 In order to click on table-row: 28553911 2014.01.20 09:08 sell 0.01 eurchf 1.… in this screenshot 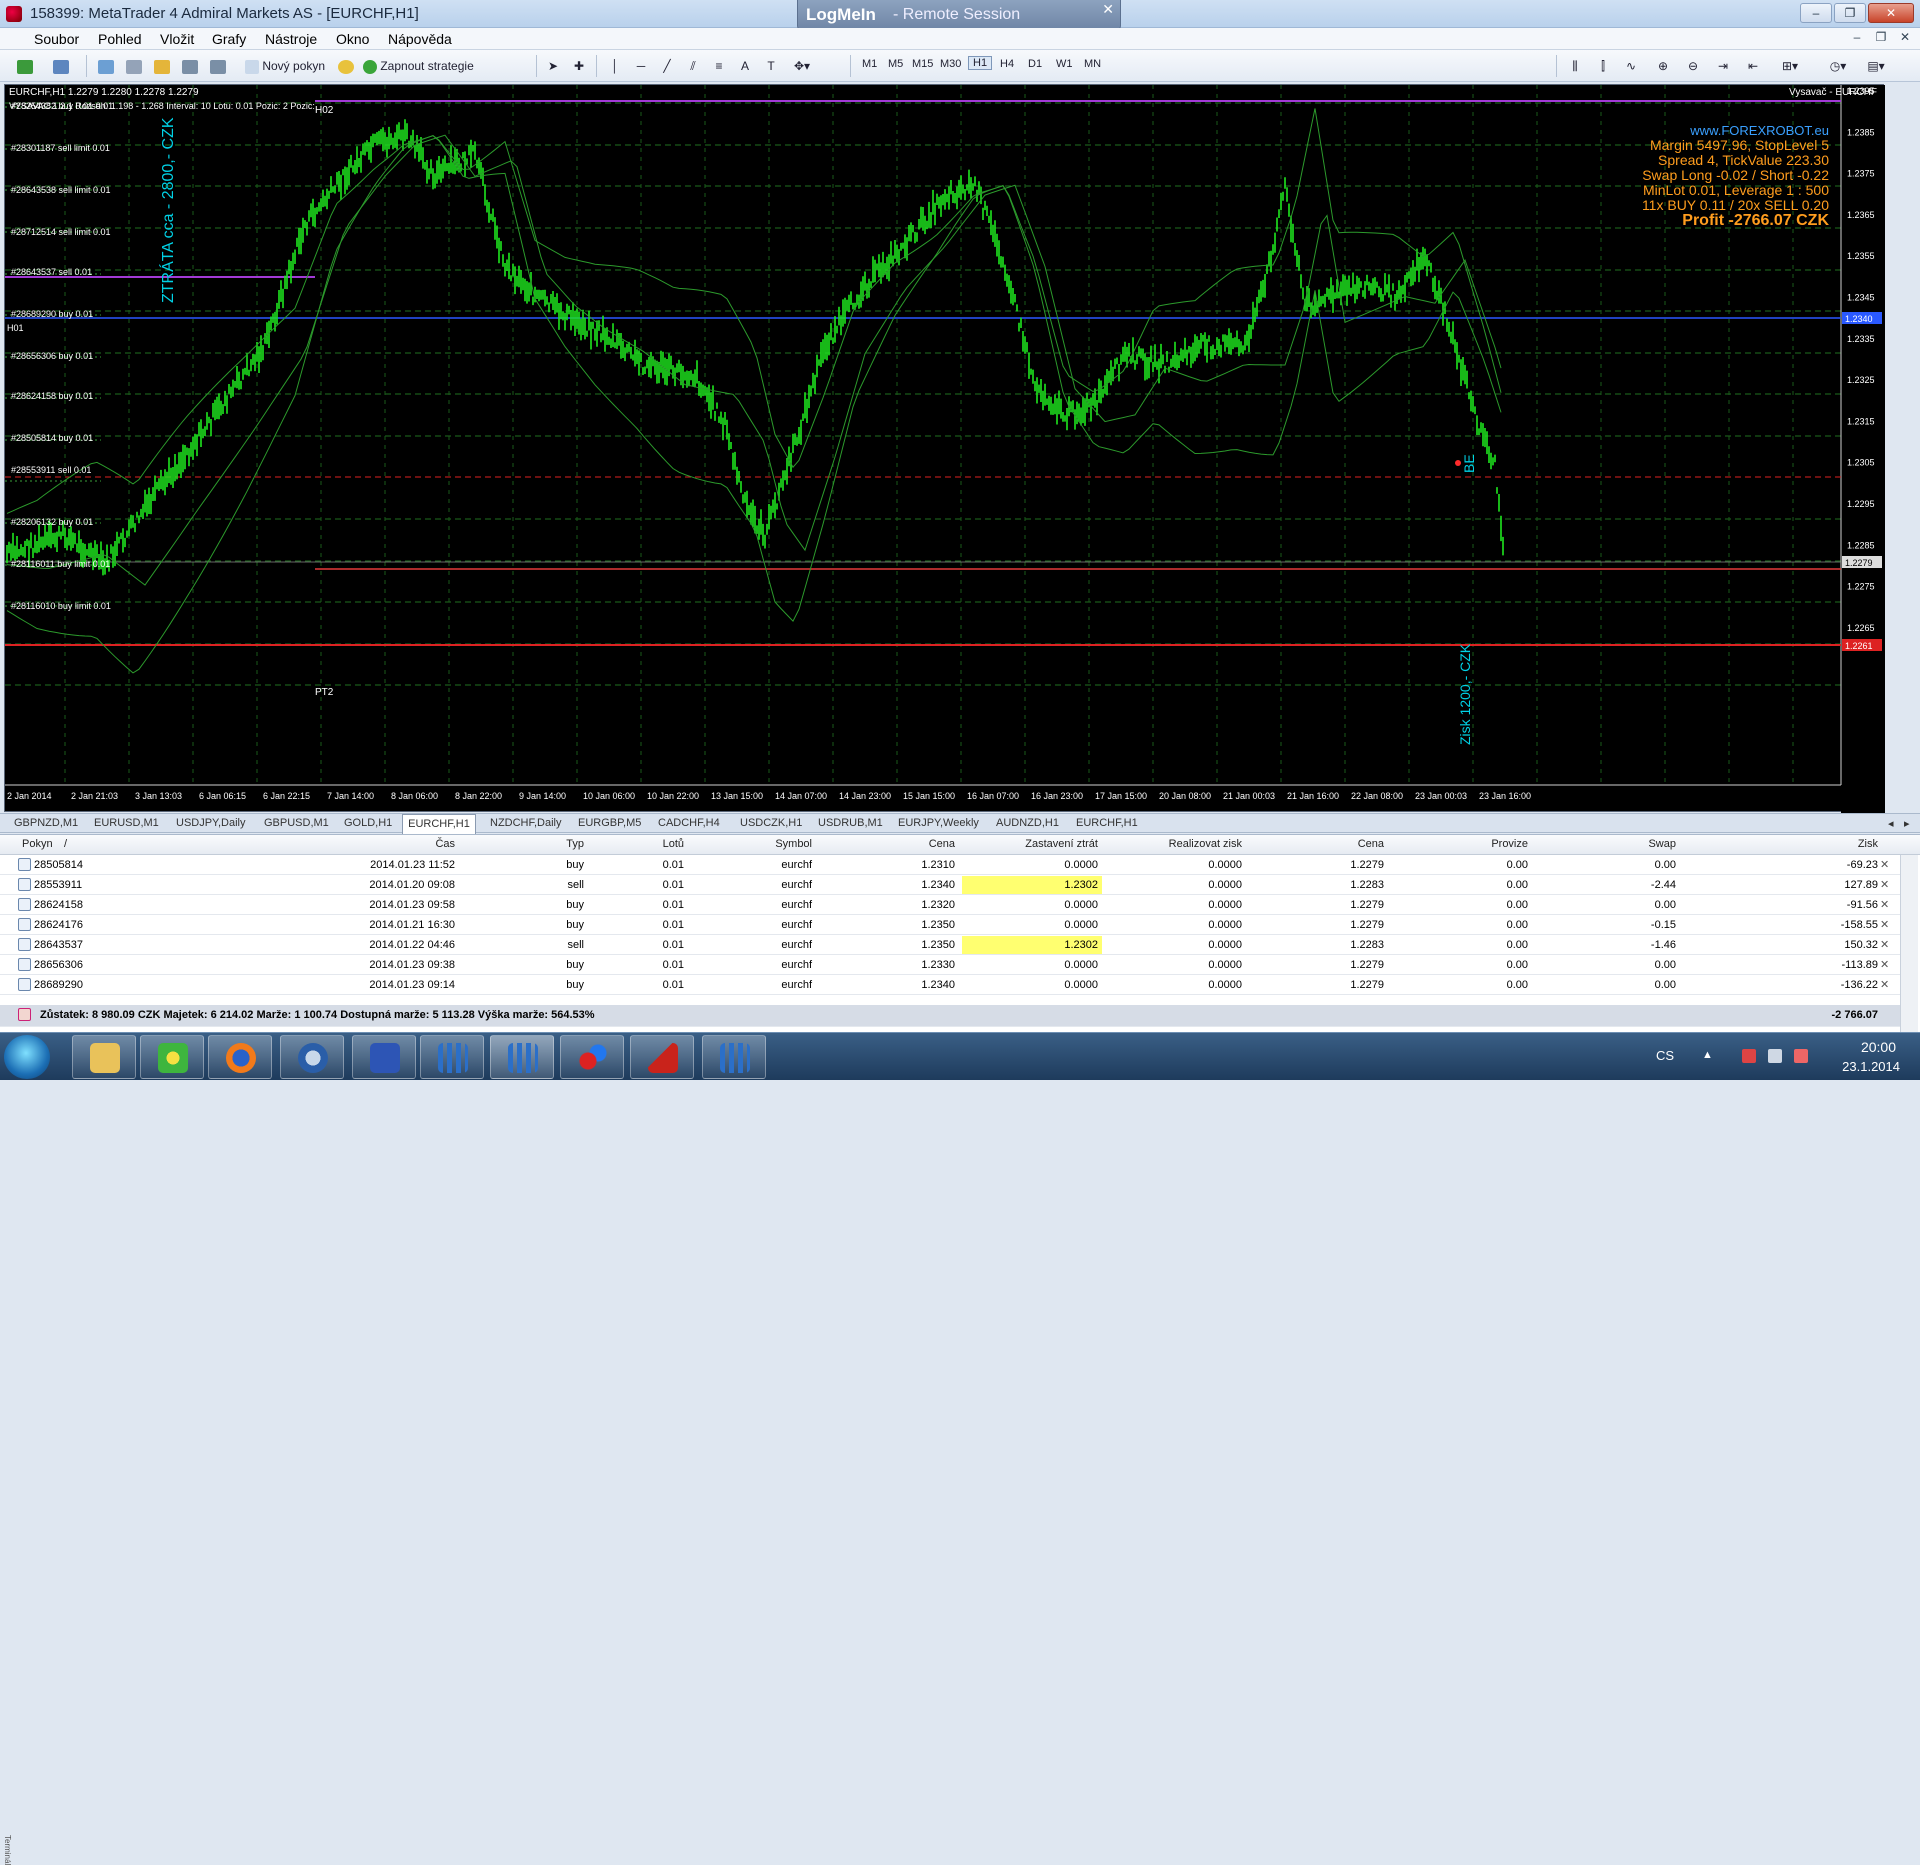, I will do `click(950, 885)`.